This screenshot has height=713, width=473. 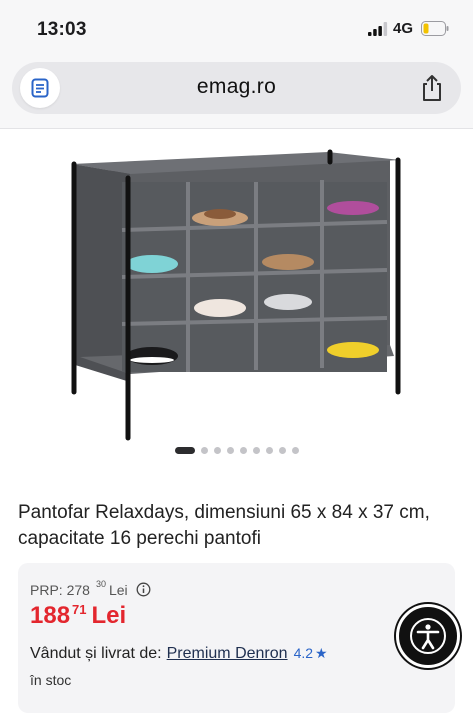 I want to click on prp-currency: Lei, so click(x=118, y=590).